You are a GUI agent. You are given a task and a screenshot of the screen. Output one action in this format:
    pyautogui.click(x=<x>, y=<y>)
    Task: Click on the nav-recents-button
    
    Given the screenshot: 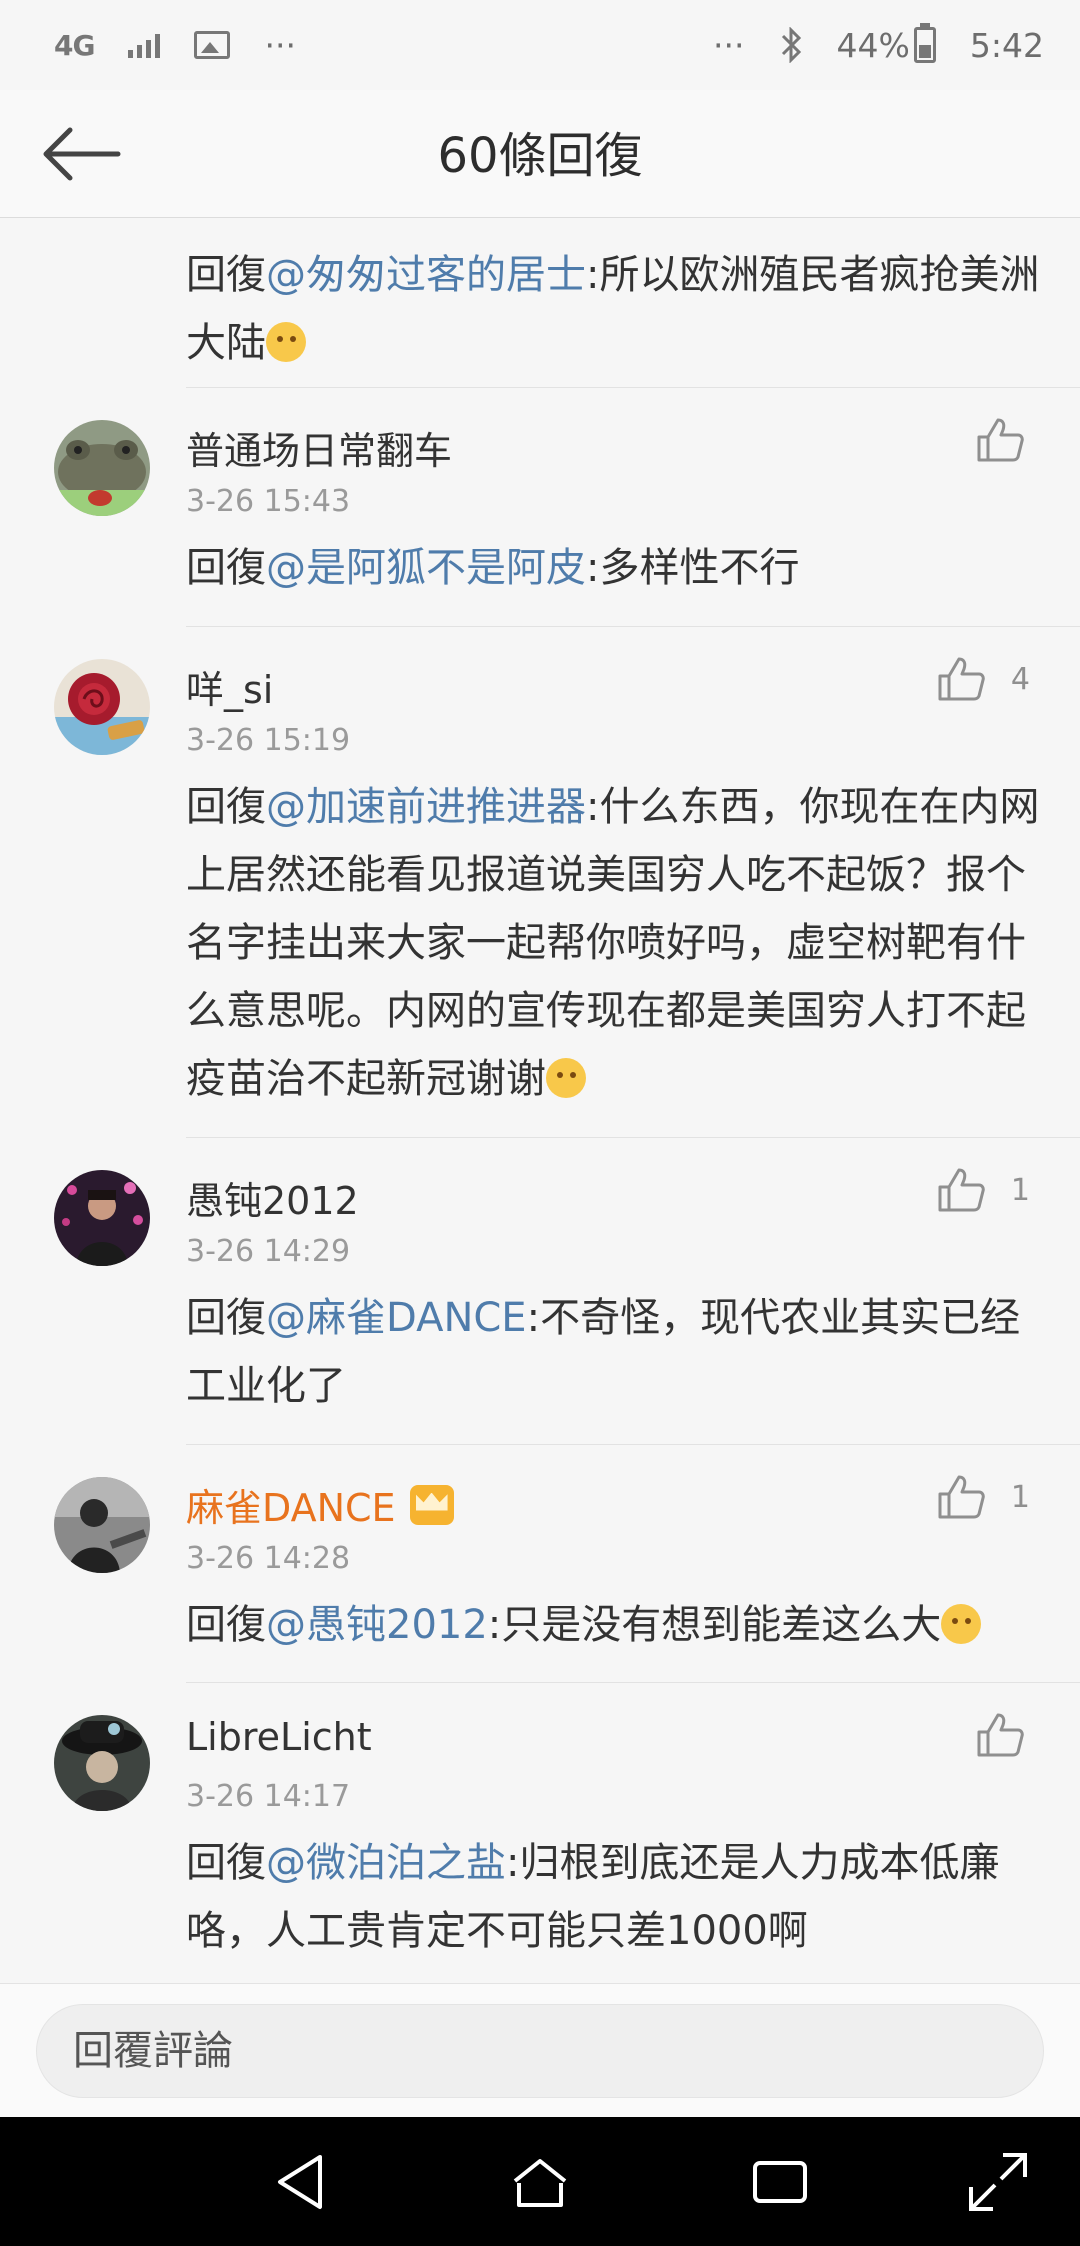 What is the action you would take?
    pyautogui.click(x=780, y=2182)
    